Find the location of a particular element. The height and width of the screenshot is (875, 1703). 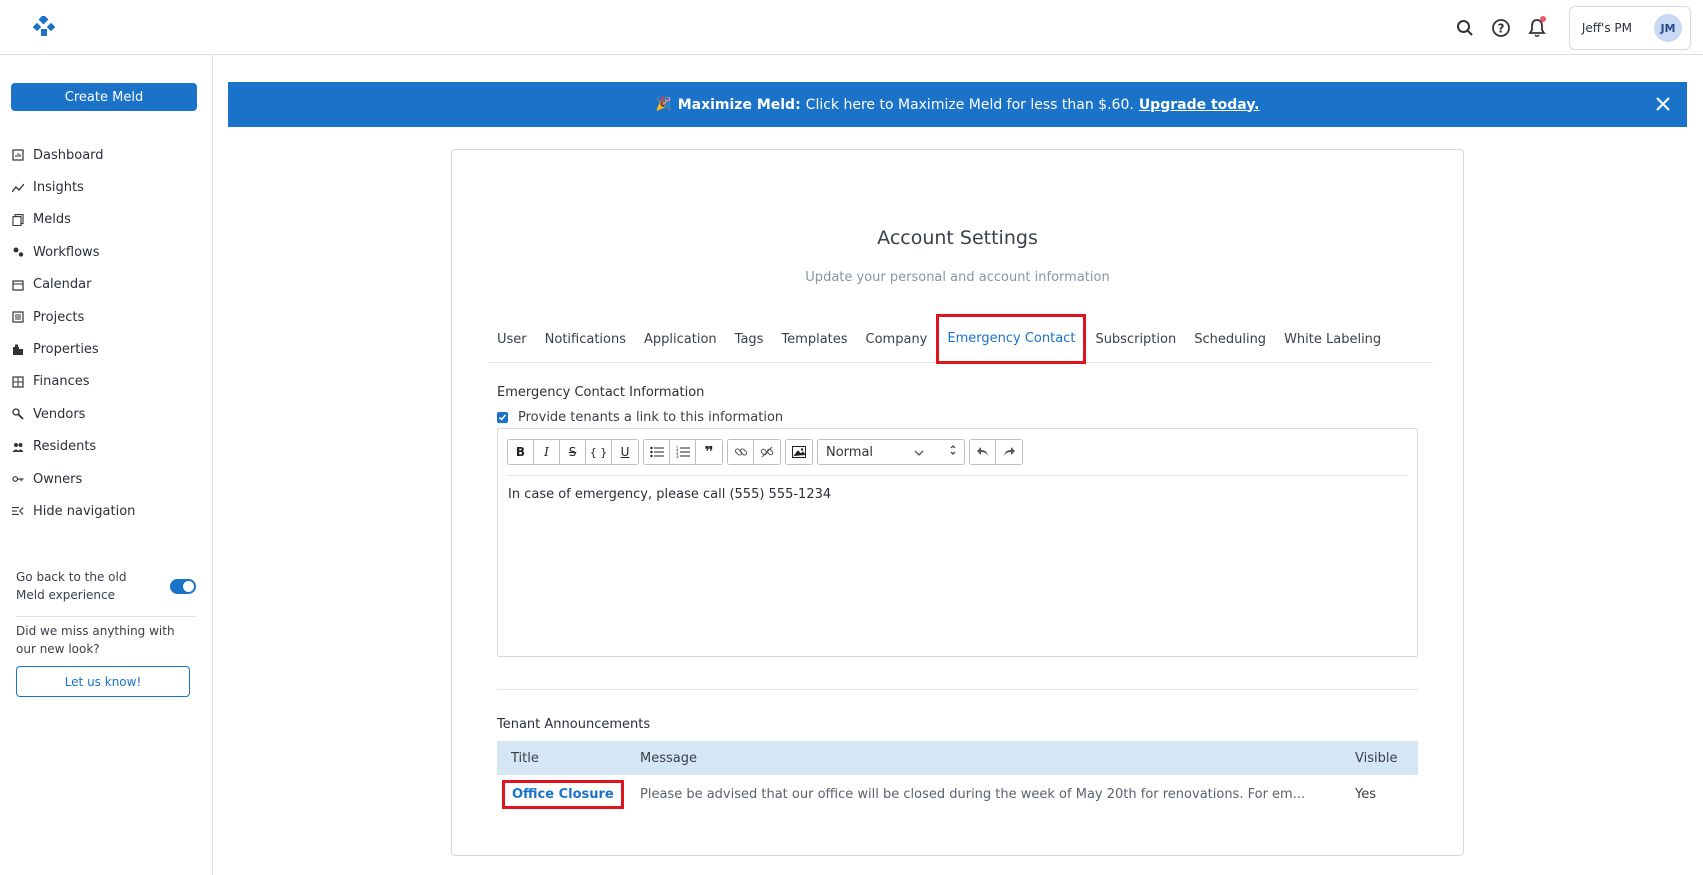

link-icon is located at coordinates (741, 452).